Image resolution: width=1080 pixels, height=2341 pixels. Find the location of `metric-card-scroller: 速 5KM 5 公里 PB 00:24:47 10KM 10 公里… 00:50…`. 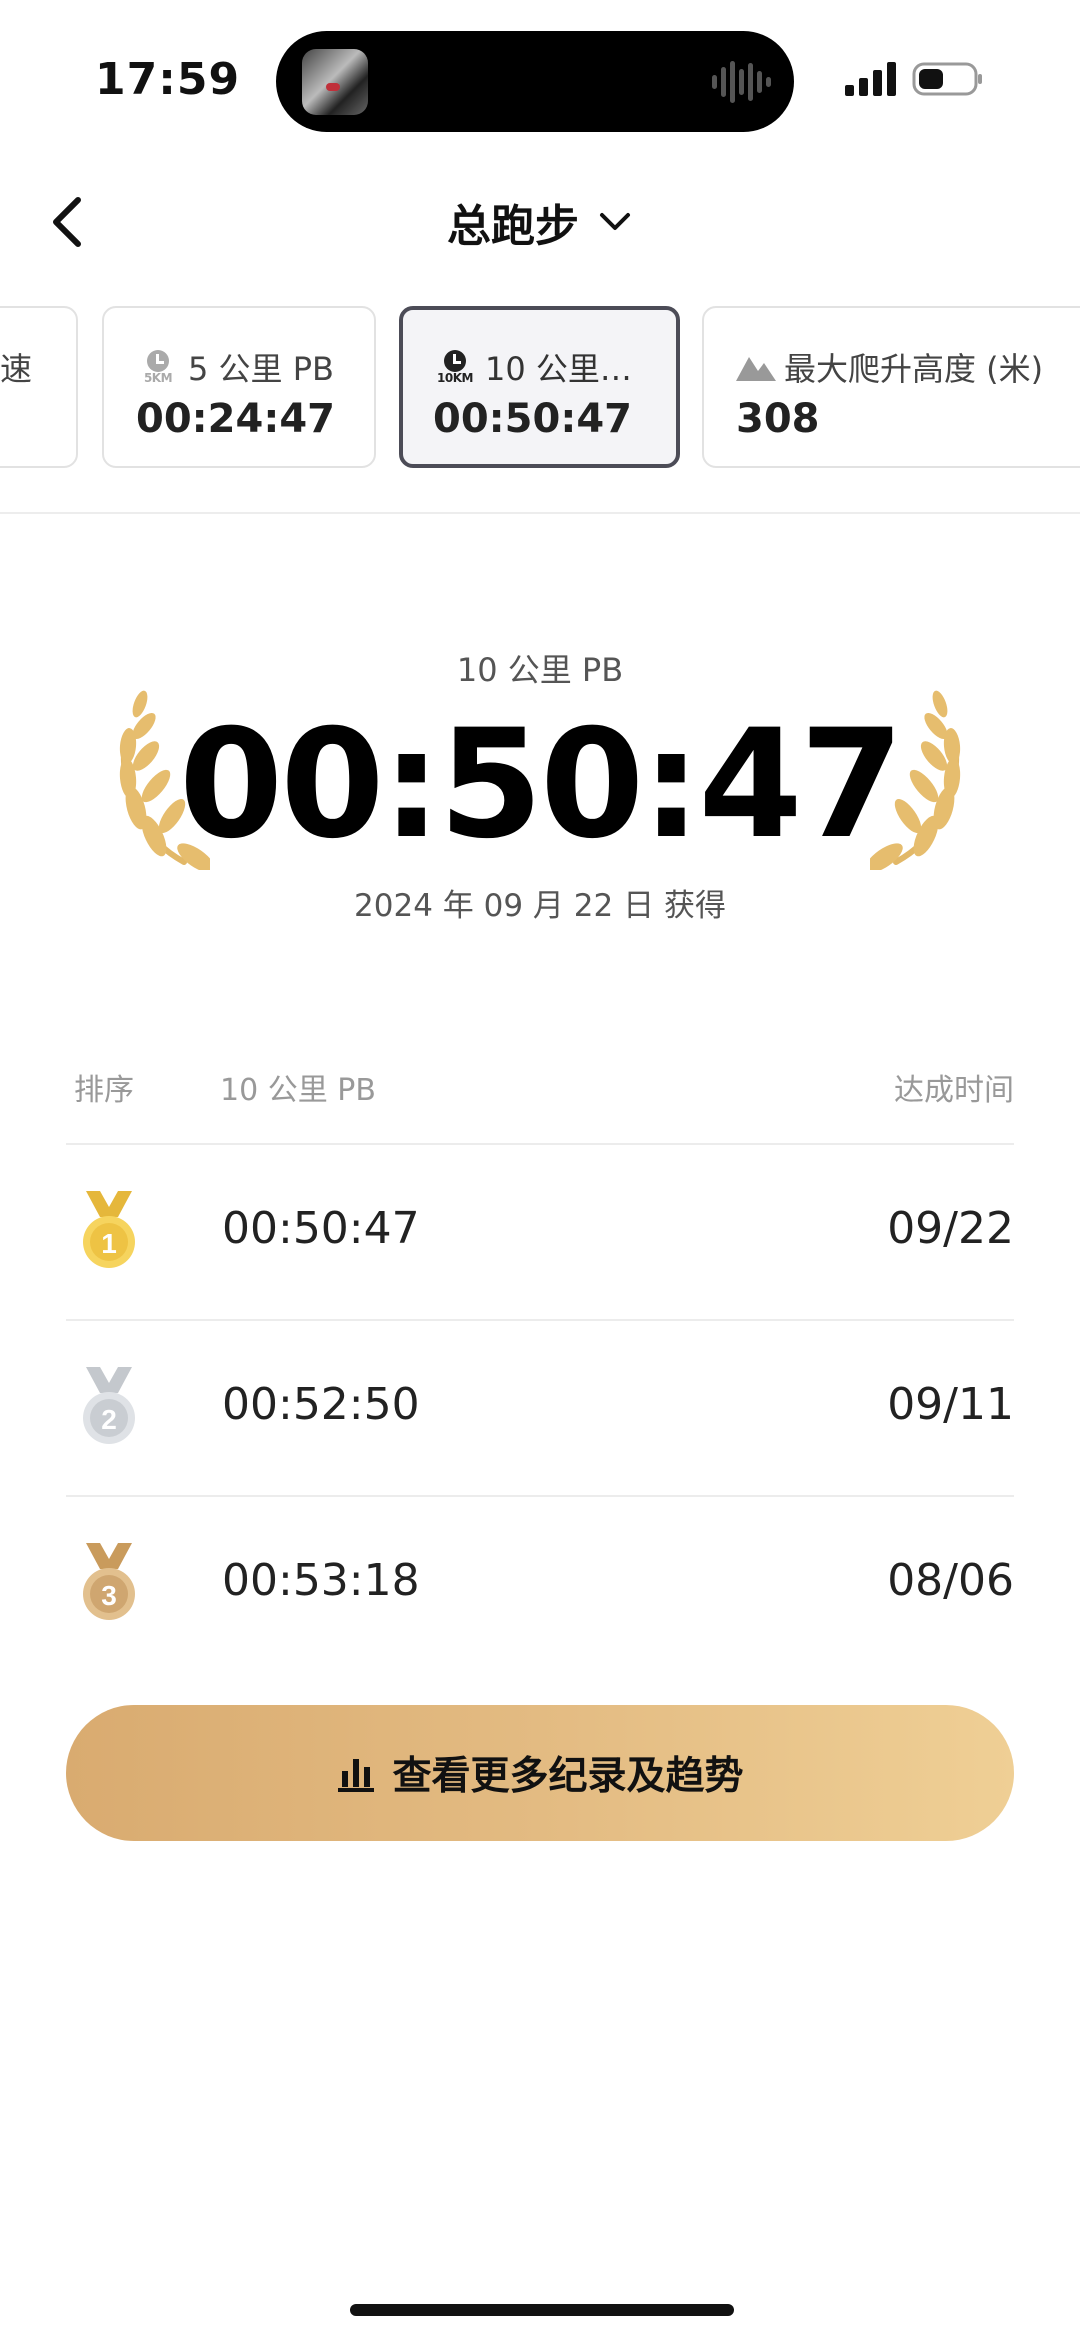

metric-card-scroller: 速 5KM 5 公里 PB 00:24:47 10KM 10 公里… 00:50… is located at coordinates (540, 389).